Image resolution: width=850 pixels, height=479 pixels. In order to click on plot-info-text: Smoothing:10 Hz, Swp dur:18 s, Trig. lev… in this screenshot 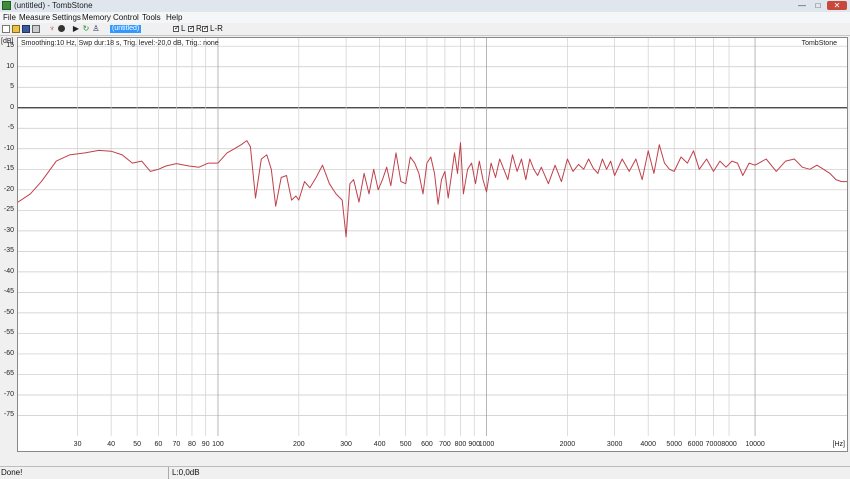, I will do `click(120, 43)`.